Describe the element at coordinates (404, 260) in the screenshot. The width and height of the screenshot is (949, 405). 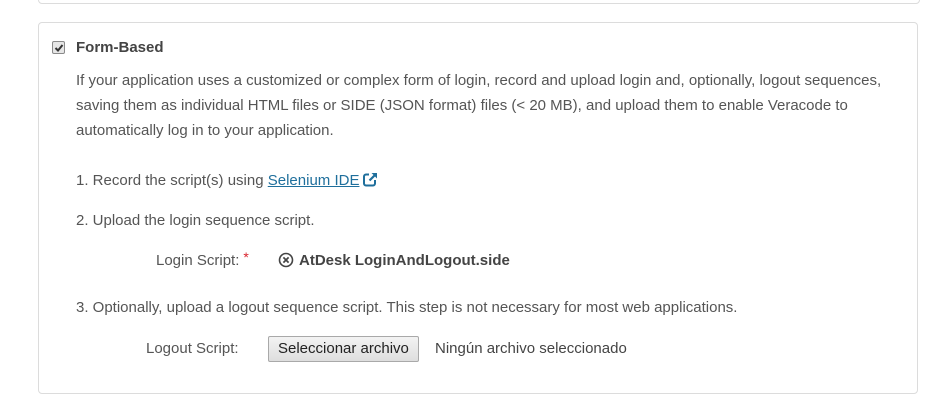
I see `login-script-file-name: AtDesk LoginAndLogout.side` at that location.